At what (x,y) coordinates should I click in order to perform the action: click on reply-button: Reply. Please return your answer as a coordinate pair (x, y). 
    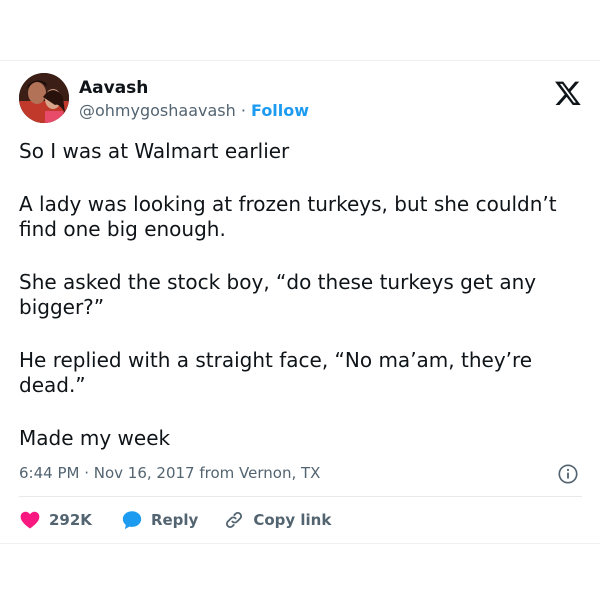
    Looking at the image, I should click on (159, 520).